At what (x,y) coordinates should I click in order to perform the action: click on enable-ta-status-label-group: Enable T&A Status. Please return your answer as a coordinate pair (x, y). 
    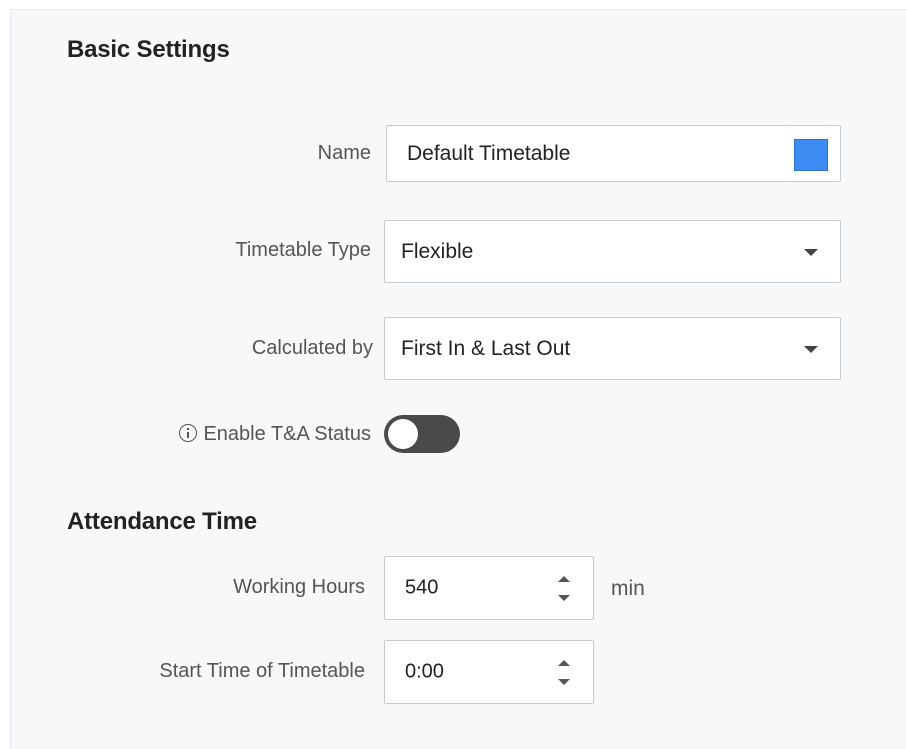
    Looking at the image, I should click on (275, 434).